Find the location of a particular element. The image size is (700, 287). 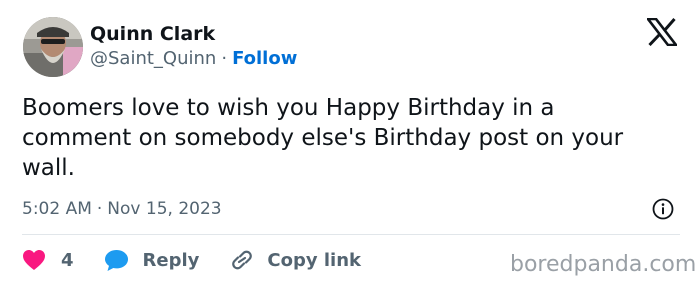

avatar-photo is located at coordinates (53, 47).